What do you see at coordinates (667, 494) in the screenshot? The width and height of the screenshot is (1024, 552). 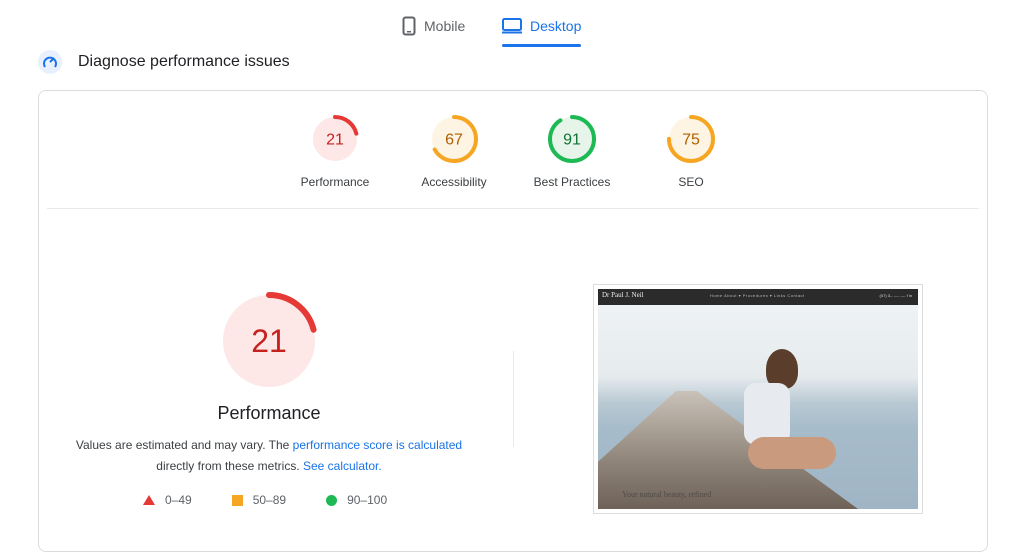 I see `site-caption: Your natural beauty, refined` at bounding box center [667, 494].